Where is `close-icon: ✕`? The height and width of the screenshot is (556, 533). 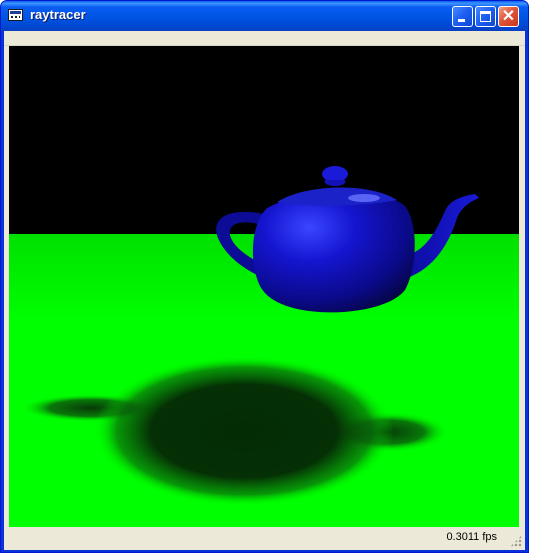
close-icon: ✕ is located at coordinates (508, 16).